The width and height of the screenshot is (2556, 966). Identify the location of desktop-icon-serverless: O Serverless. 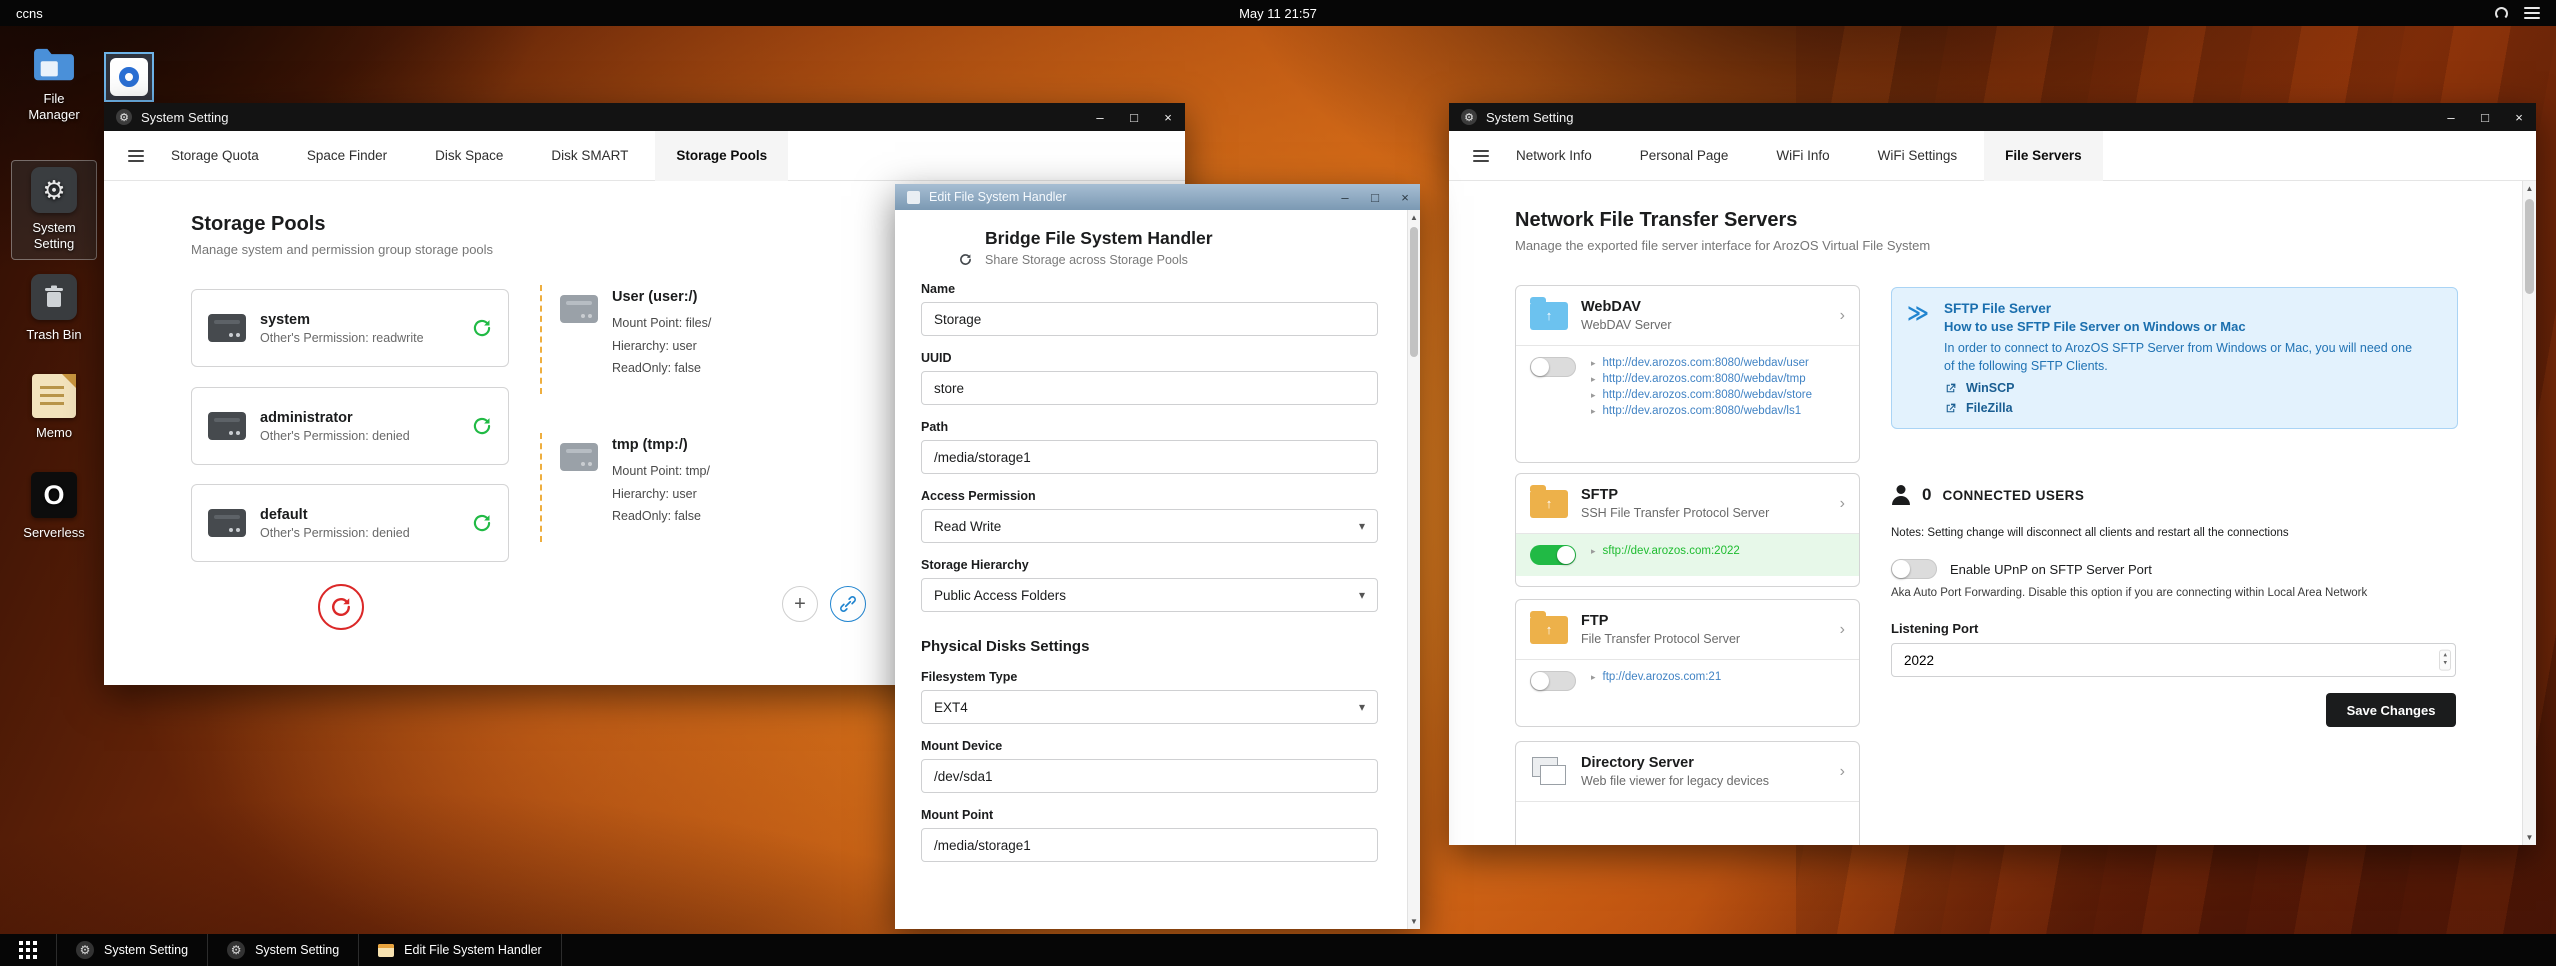
(54, 506).